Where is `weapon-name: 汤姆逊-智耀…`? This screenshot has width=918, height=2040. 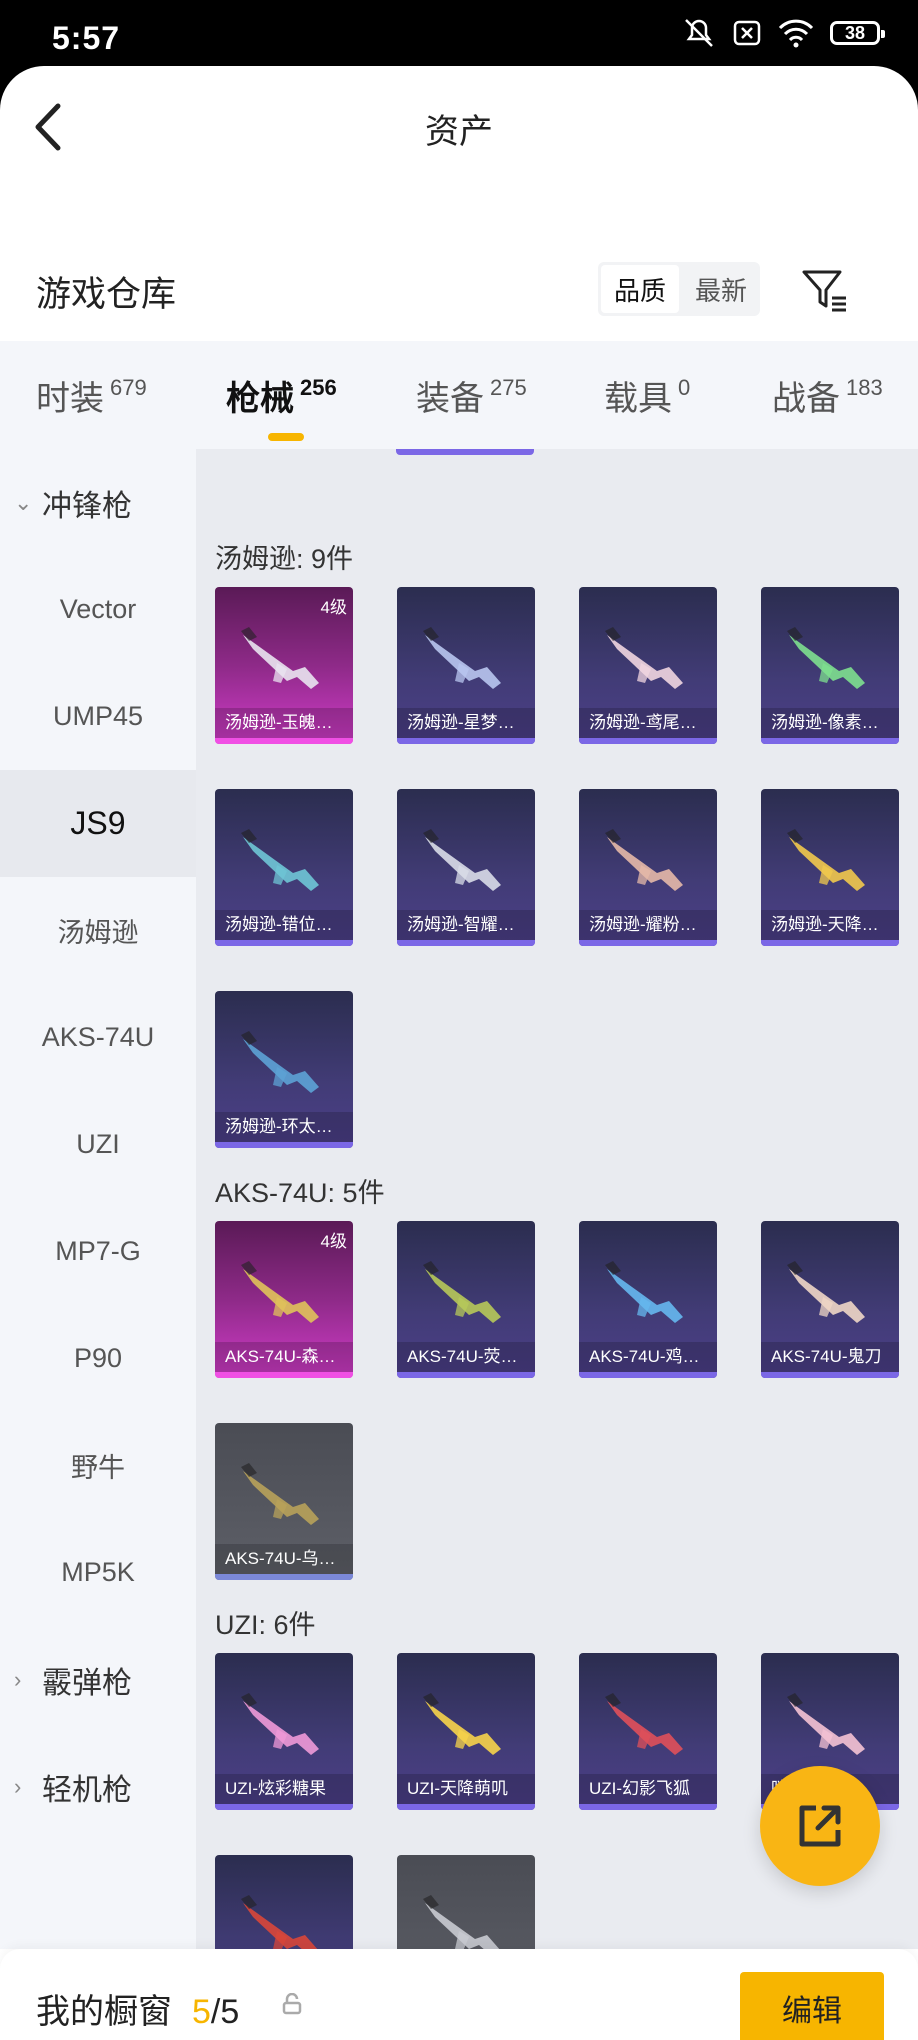
weapon-name: 汤姆逊-智耀… is located at coordinates (466, 925).